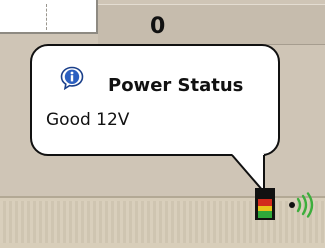 The width and height of the screenshot is (325, 248). What do you see at coordinates (72, 78) in the screenshot?
I see `info-icon` at bounding box center [72, 78].